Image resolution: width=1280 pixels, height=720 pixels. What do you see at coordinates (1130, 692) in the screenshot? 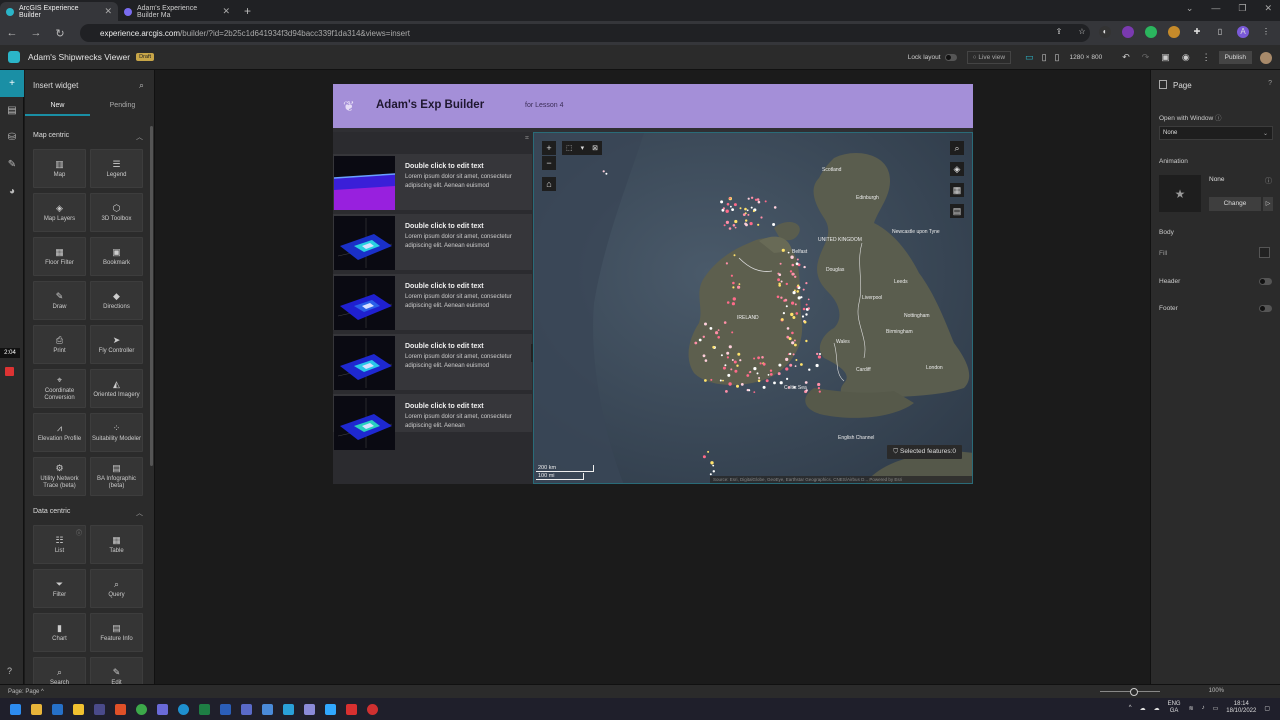
I see `zoom-slider` at bounding box center [1130, 692].